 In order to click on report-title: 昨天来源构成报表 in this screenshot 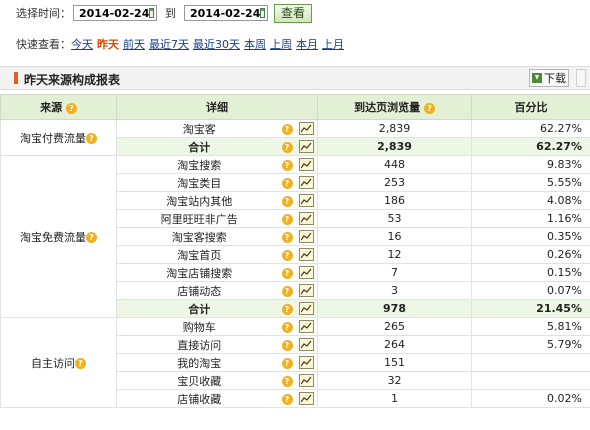, I will do `click(72, 80)`.